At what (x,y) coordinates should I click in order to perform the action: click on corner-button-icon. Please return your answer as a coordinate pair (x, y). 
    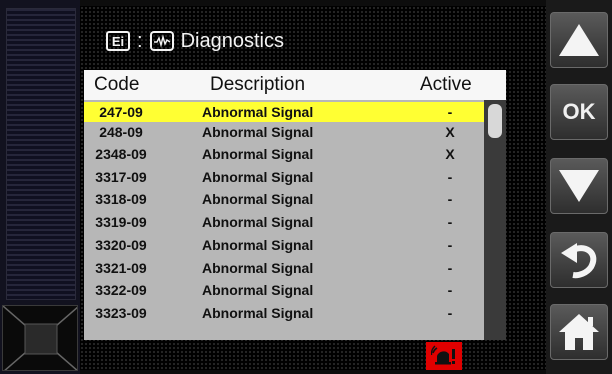
    Looking at the image, I should click on (40, 338).